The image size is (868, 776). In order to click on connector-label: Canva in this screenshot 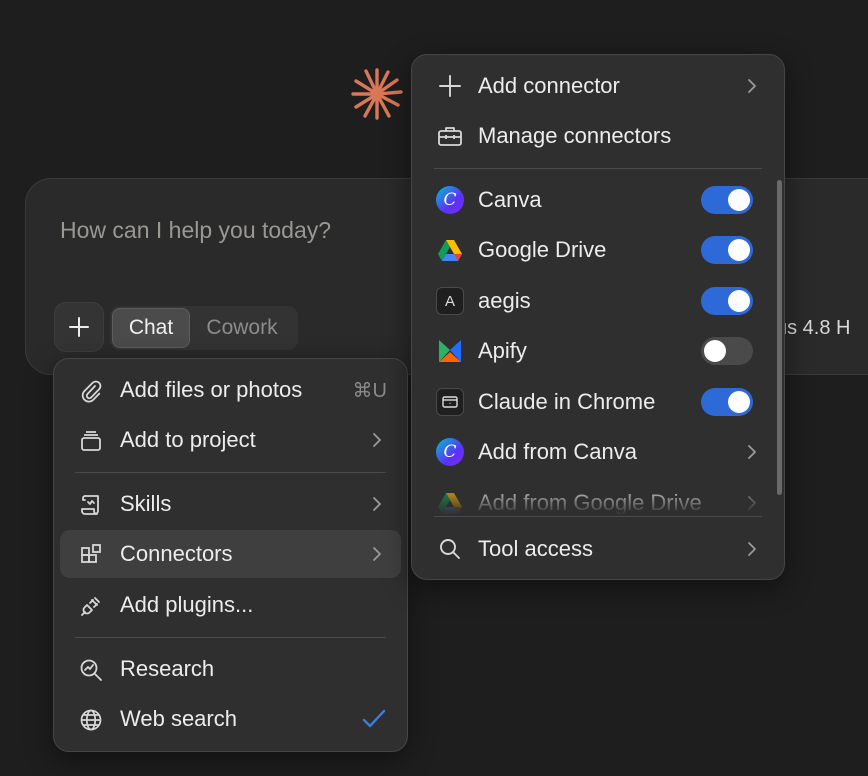, I will do `click(510, 199)`.